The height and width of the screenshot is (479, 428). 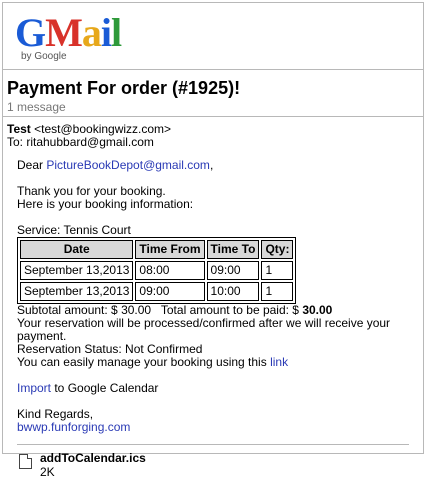 I want to click on info-text: Here is your booking information:, so click(x=105, y=204).